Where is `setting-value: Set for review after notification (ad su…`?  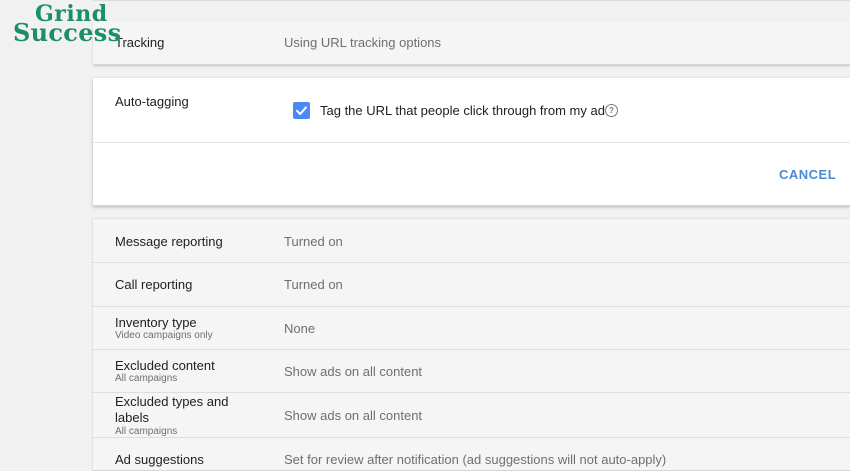
setting-value: Set for review after notification (ad su… is located at coordinates (475, 459).